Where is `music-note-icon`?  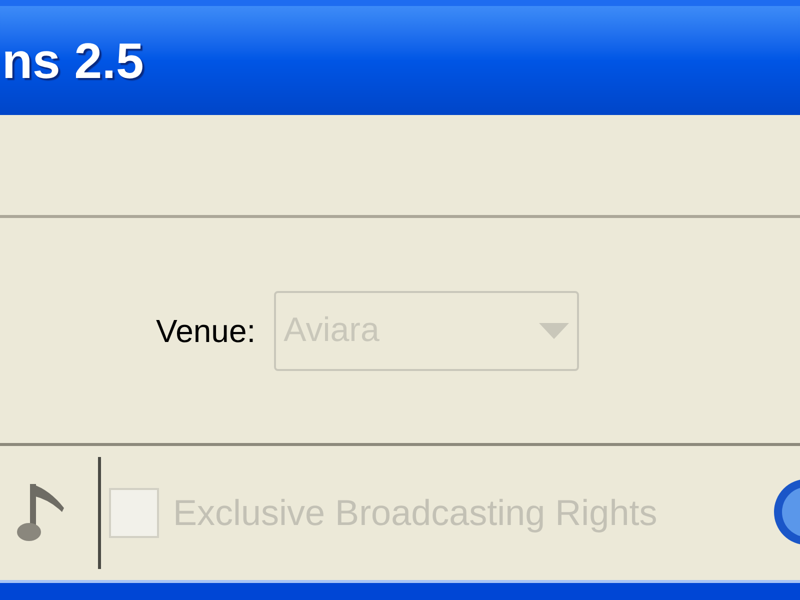
music-note-icon is located at coordinates (41, 513).